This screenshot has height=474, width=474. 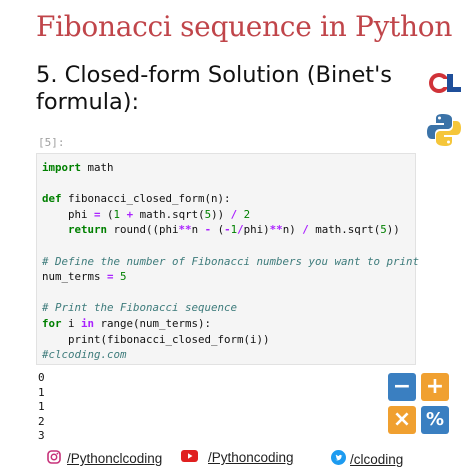 I want to click on output-line: 3, so click(x=41, y=436).